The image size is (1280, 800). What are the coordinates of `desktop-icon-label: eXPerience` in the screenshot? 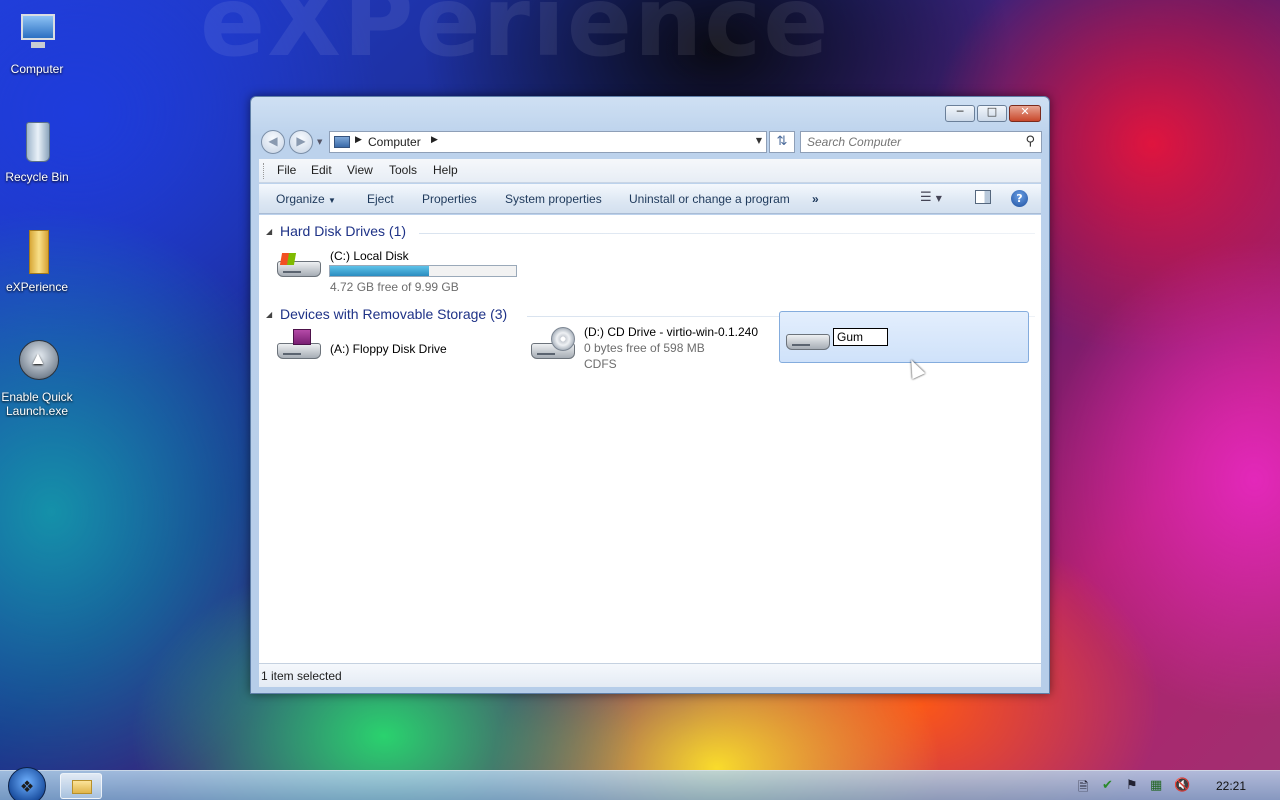 It's located at (37, 287).